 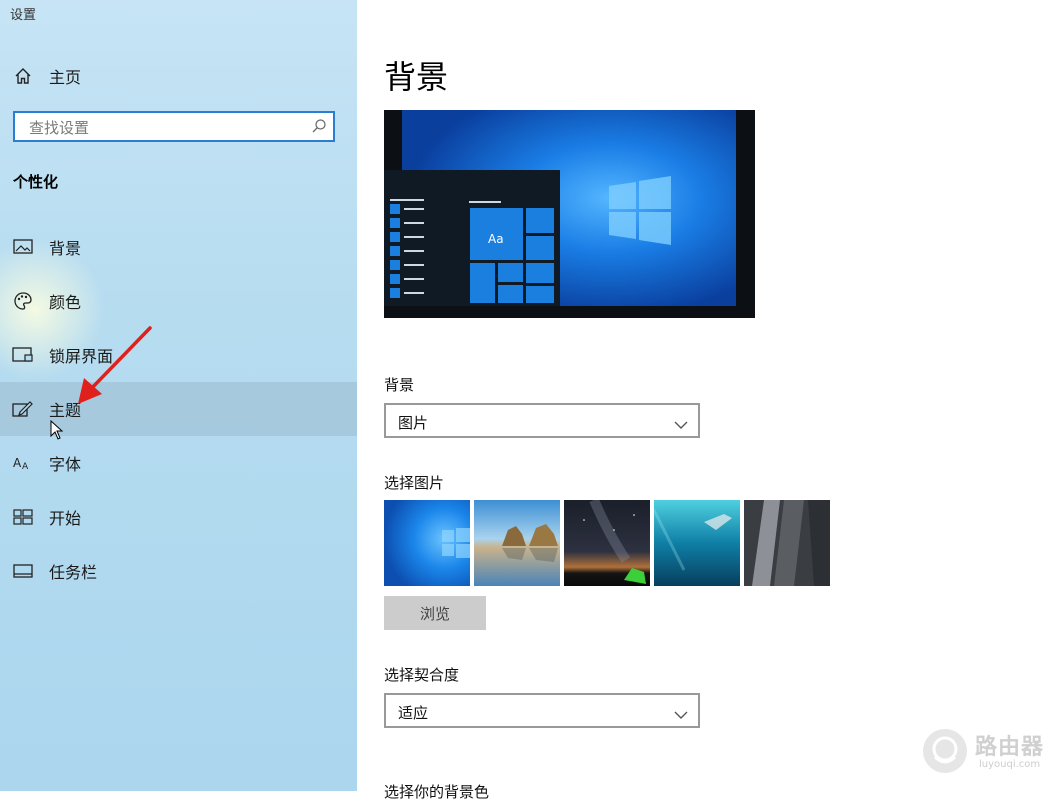 What do you see at coordinates (427, 543) in the screenshot?
I see `picture-thumbnail-windows` at bounding box center [427, 543].